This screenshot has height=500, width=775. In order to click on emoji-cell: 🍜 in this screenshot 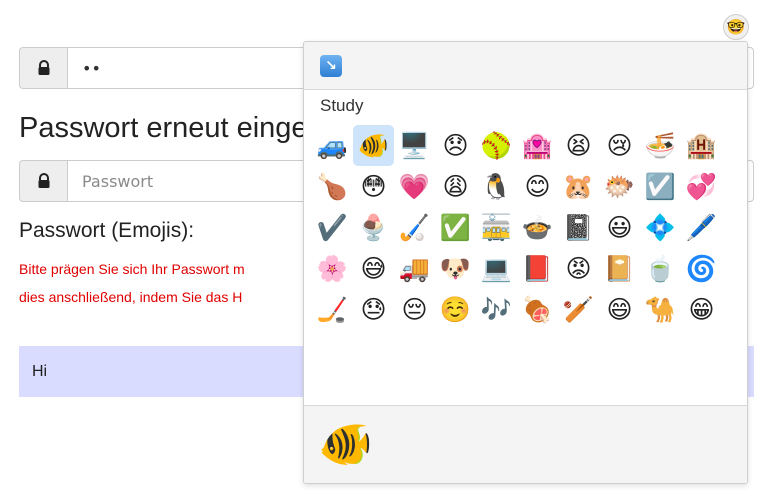, I will do `click(660, 145)`.